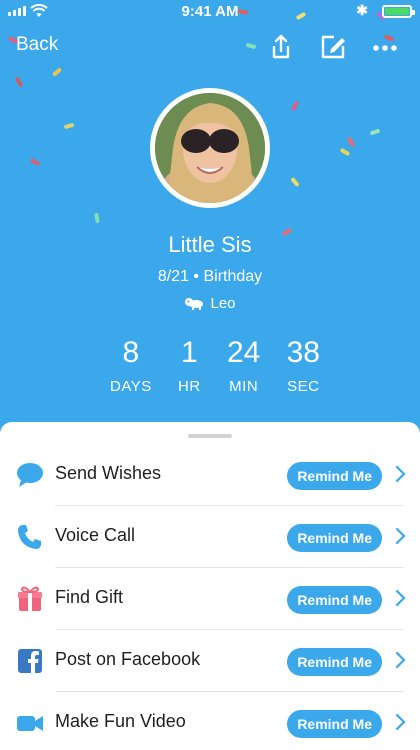 This screenshot has height=750, width=420. What do you see at coordinates (210, 661) in the screenshot?
I see `action-row-post-facebook: Post on Facebook Remind Me` at bounding box center [210, 661].